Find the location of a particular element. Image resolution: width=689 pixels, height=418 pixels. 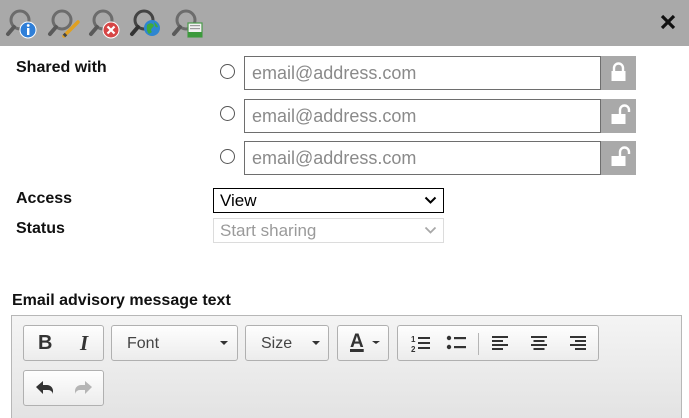

bold-glyph: B is located at coordinates (45, 343).